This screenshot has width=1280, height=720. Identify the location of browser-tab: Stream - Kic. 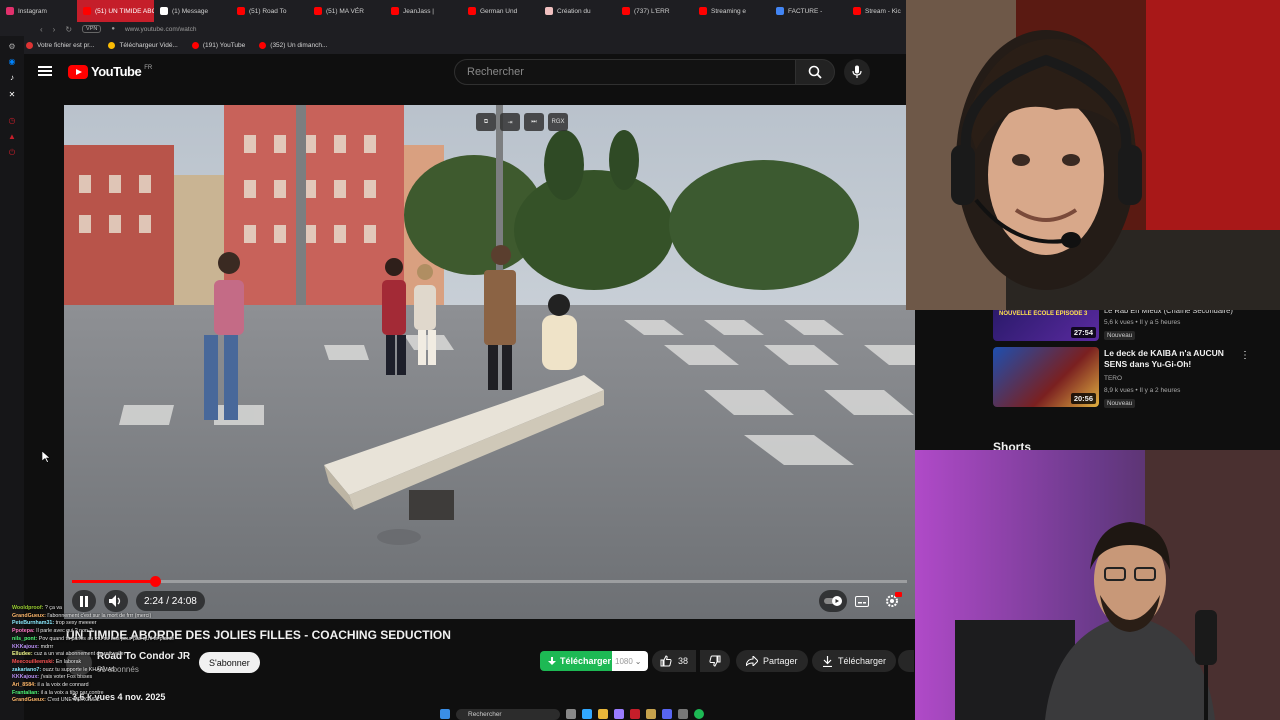
(876, 11).